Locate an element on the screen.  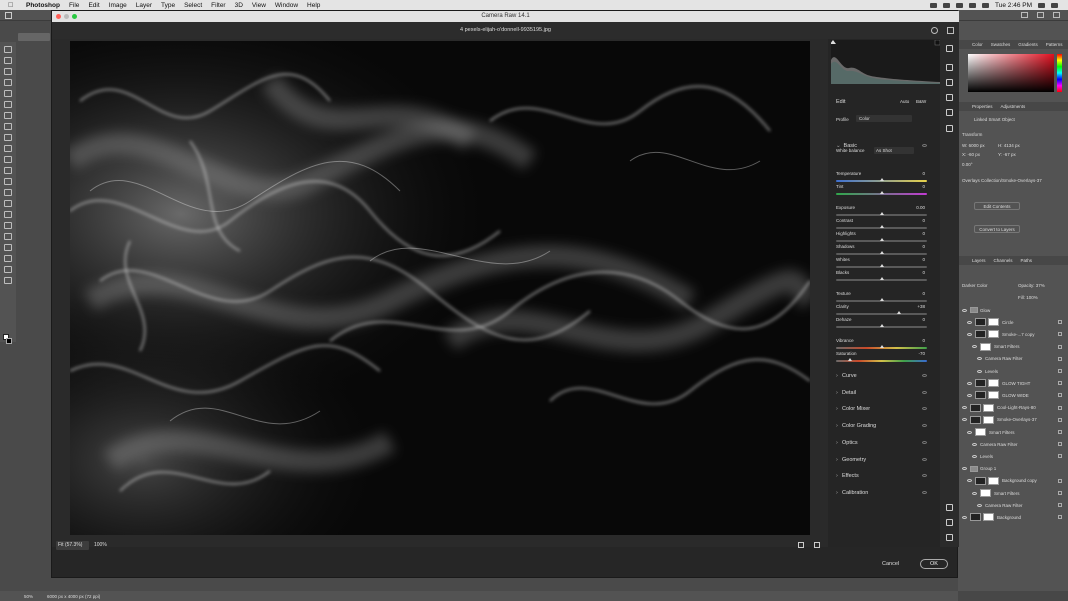
before-after-icon is located at coordinates (817, 545).